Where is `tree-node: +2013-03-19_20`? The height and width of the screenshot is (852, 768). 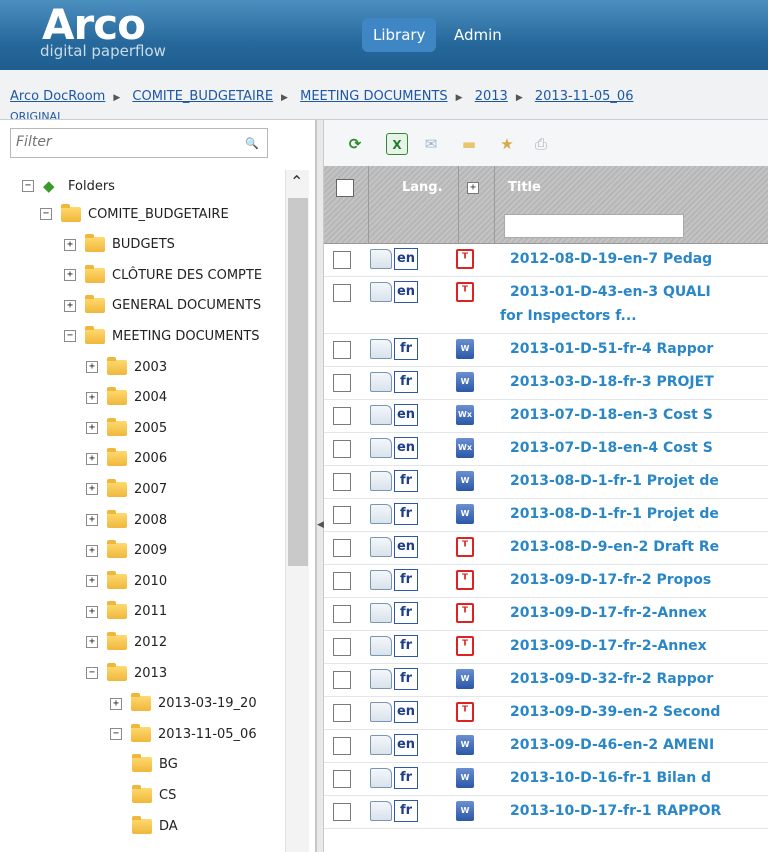
tree-node: +2013-03-19_20 is located at coordinates (183, 704).